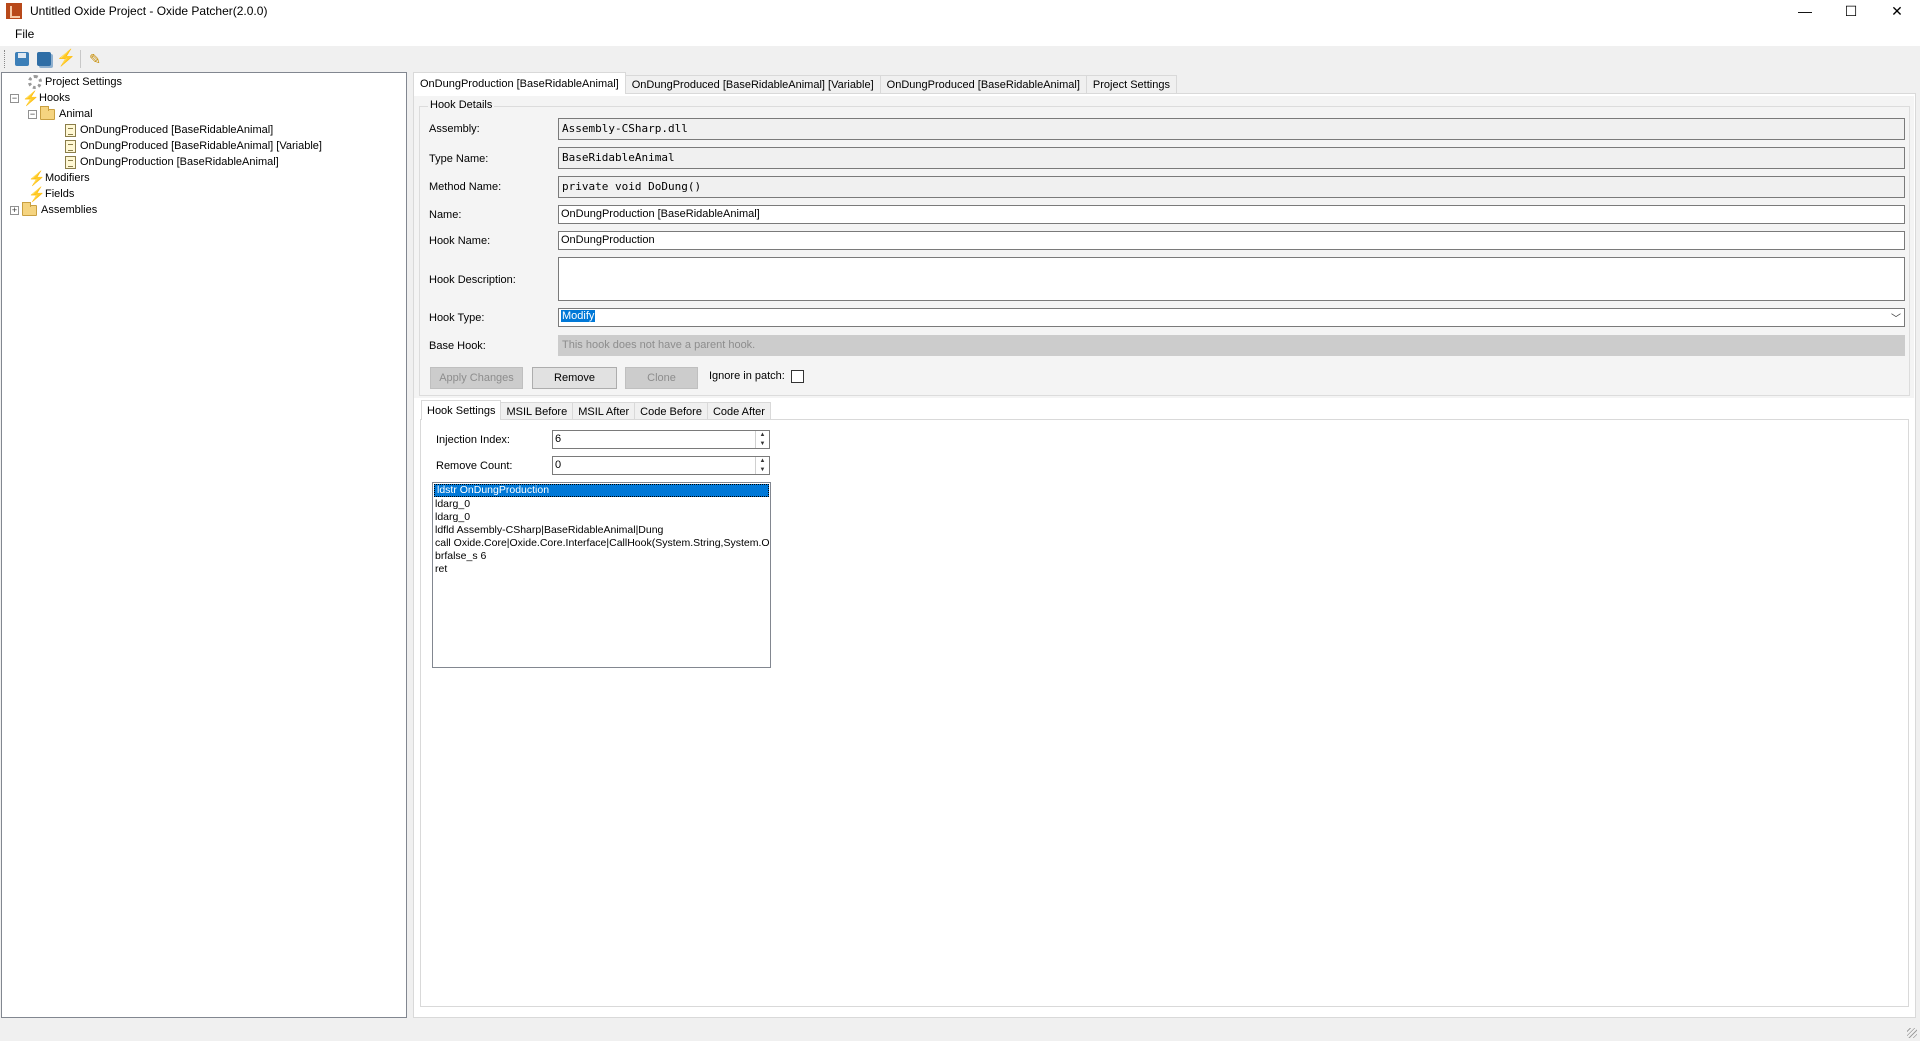 The width and height of the screenshot is (1920, 1041). I want to click on base-hook-label: Base Hook:, so click(457, 346).